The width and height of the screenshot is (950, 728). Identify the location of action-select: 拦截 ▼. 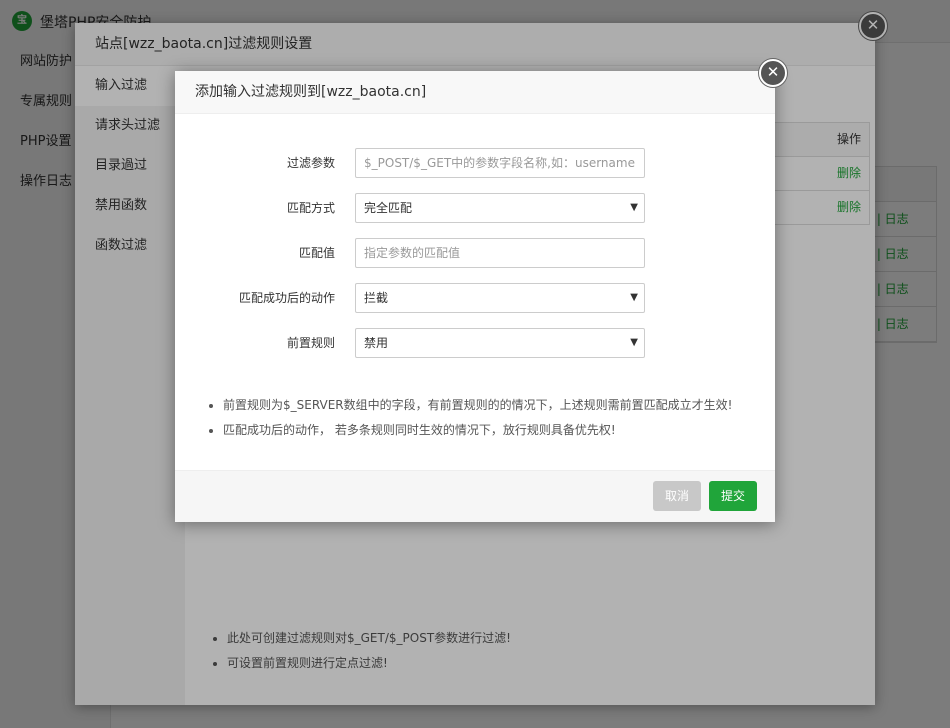
(500, 298).